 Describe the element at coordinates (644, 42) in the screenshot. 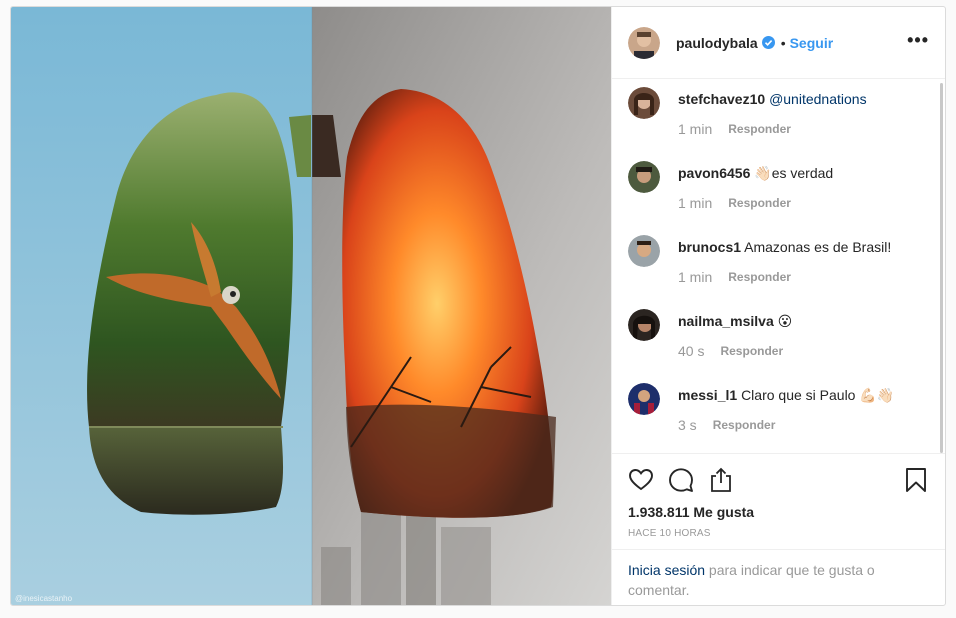

I see `author-avatar` at that location.